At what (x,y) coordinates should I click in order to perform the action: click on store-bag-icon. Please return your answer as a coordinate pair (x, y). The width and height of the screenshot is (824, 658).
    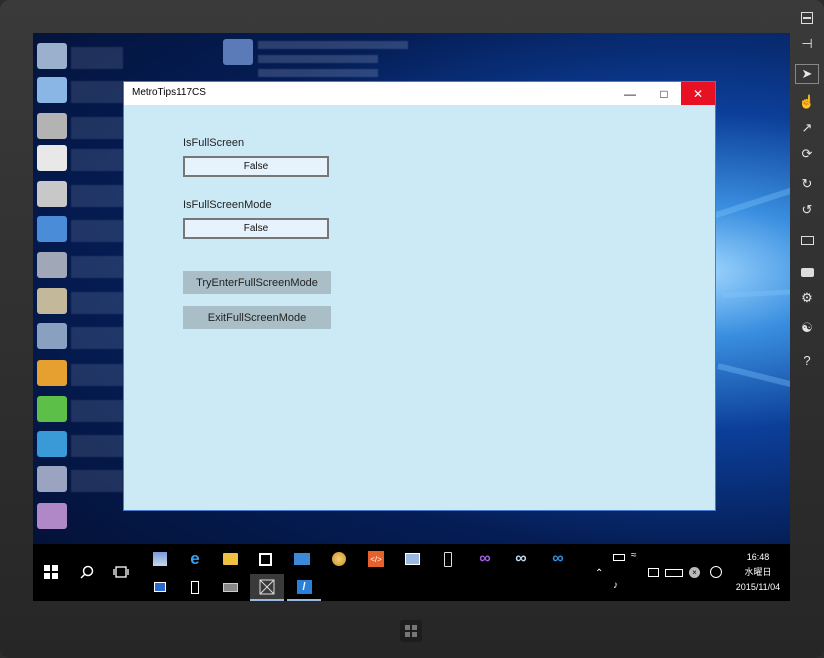
    Looking at the image, I should click on (265, 559).